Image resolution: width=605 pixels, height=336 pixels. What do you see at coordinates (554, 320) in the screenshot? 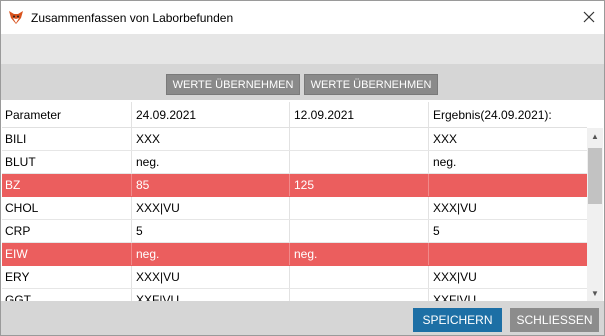
I see `close-button: SCHLIESSEN` at bounding box center [554, 320].